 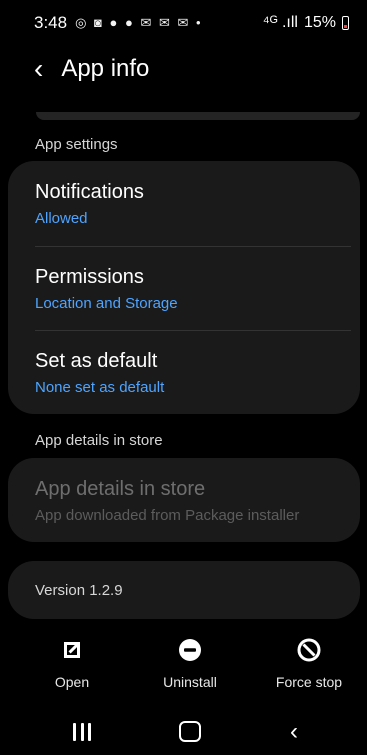 I want to click on set-as-default-row: Set as default None set as default, so click(x=184, y=372).